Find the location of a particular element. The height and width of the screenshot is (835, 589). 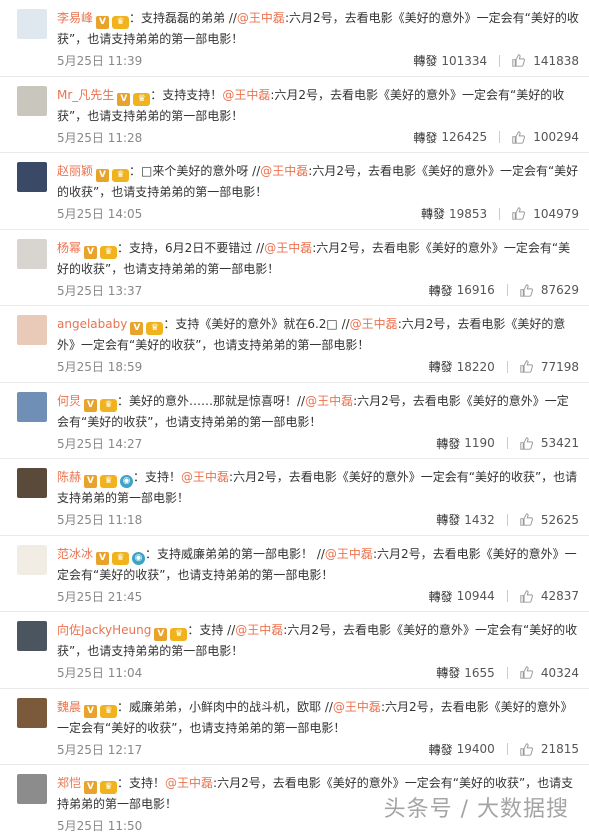

username-link: 陈赫 is located at coordinates (69, 477).